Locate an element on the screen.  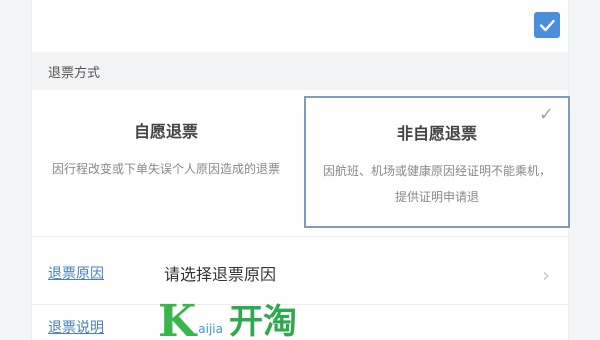
checkmark-icon is located at coordinates (547, 25).